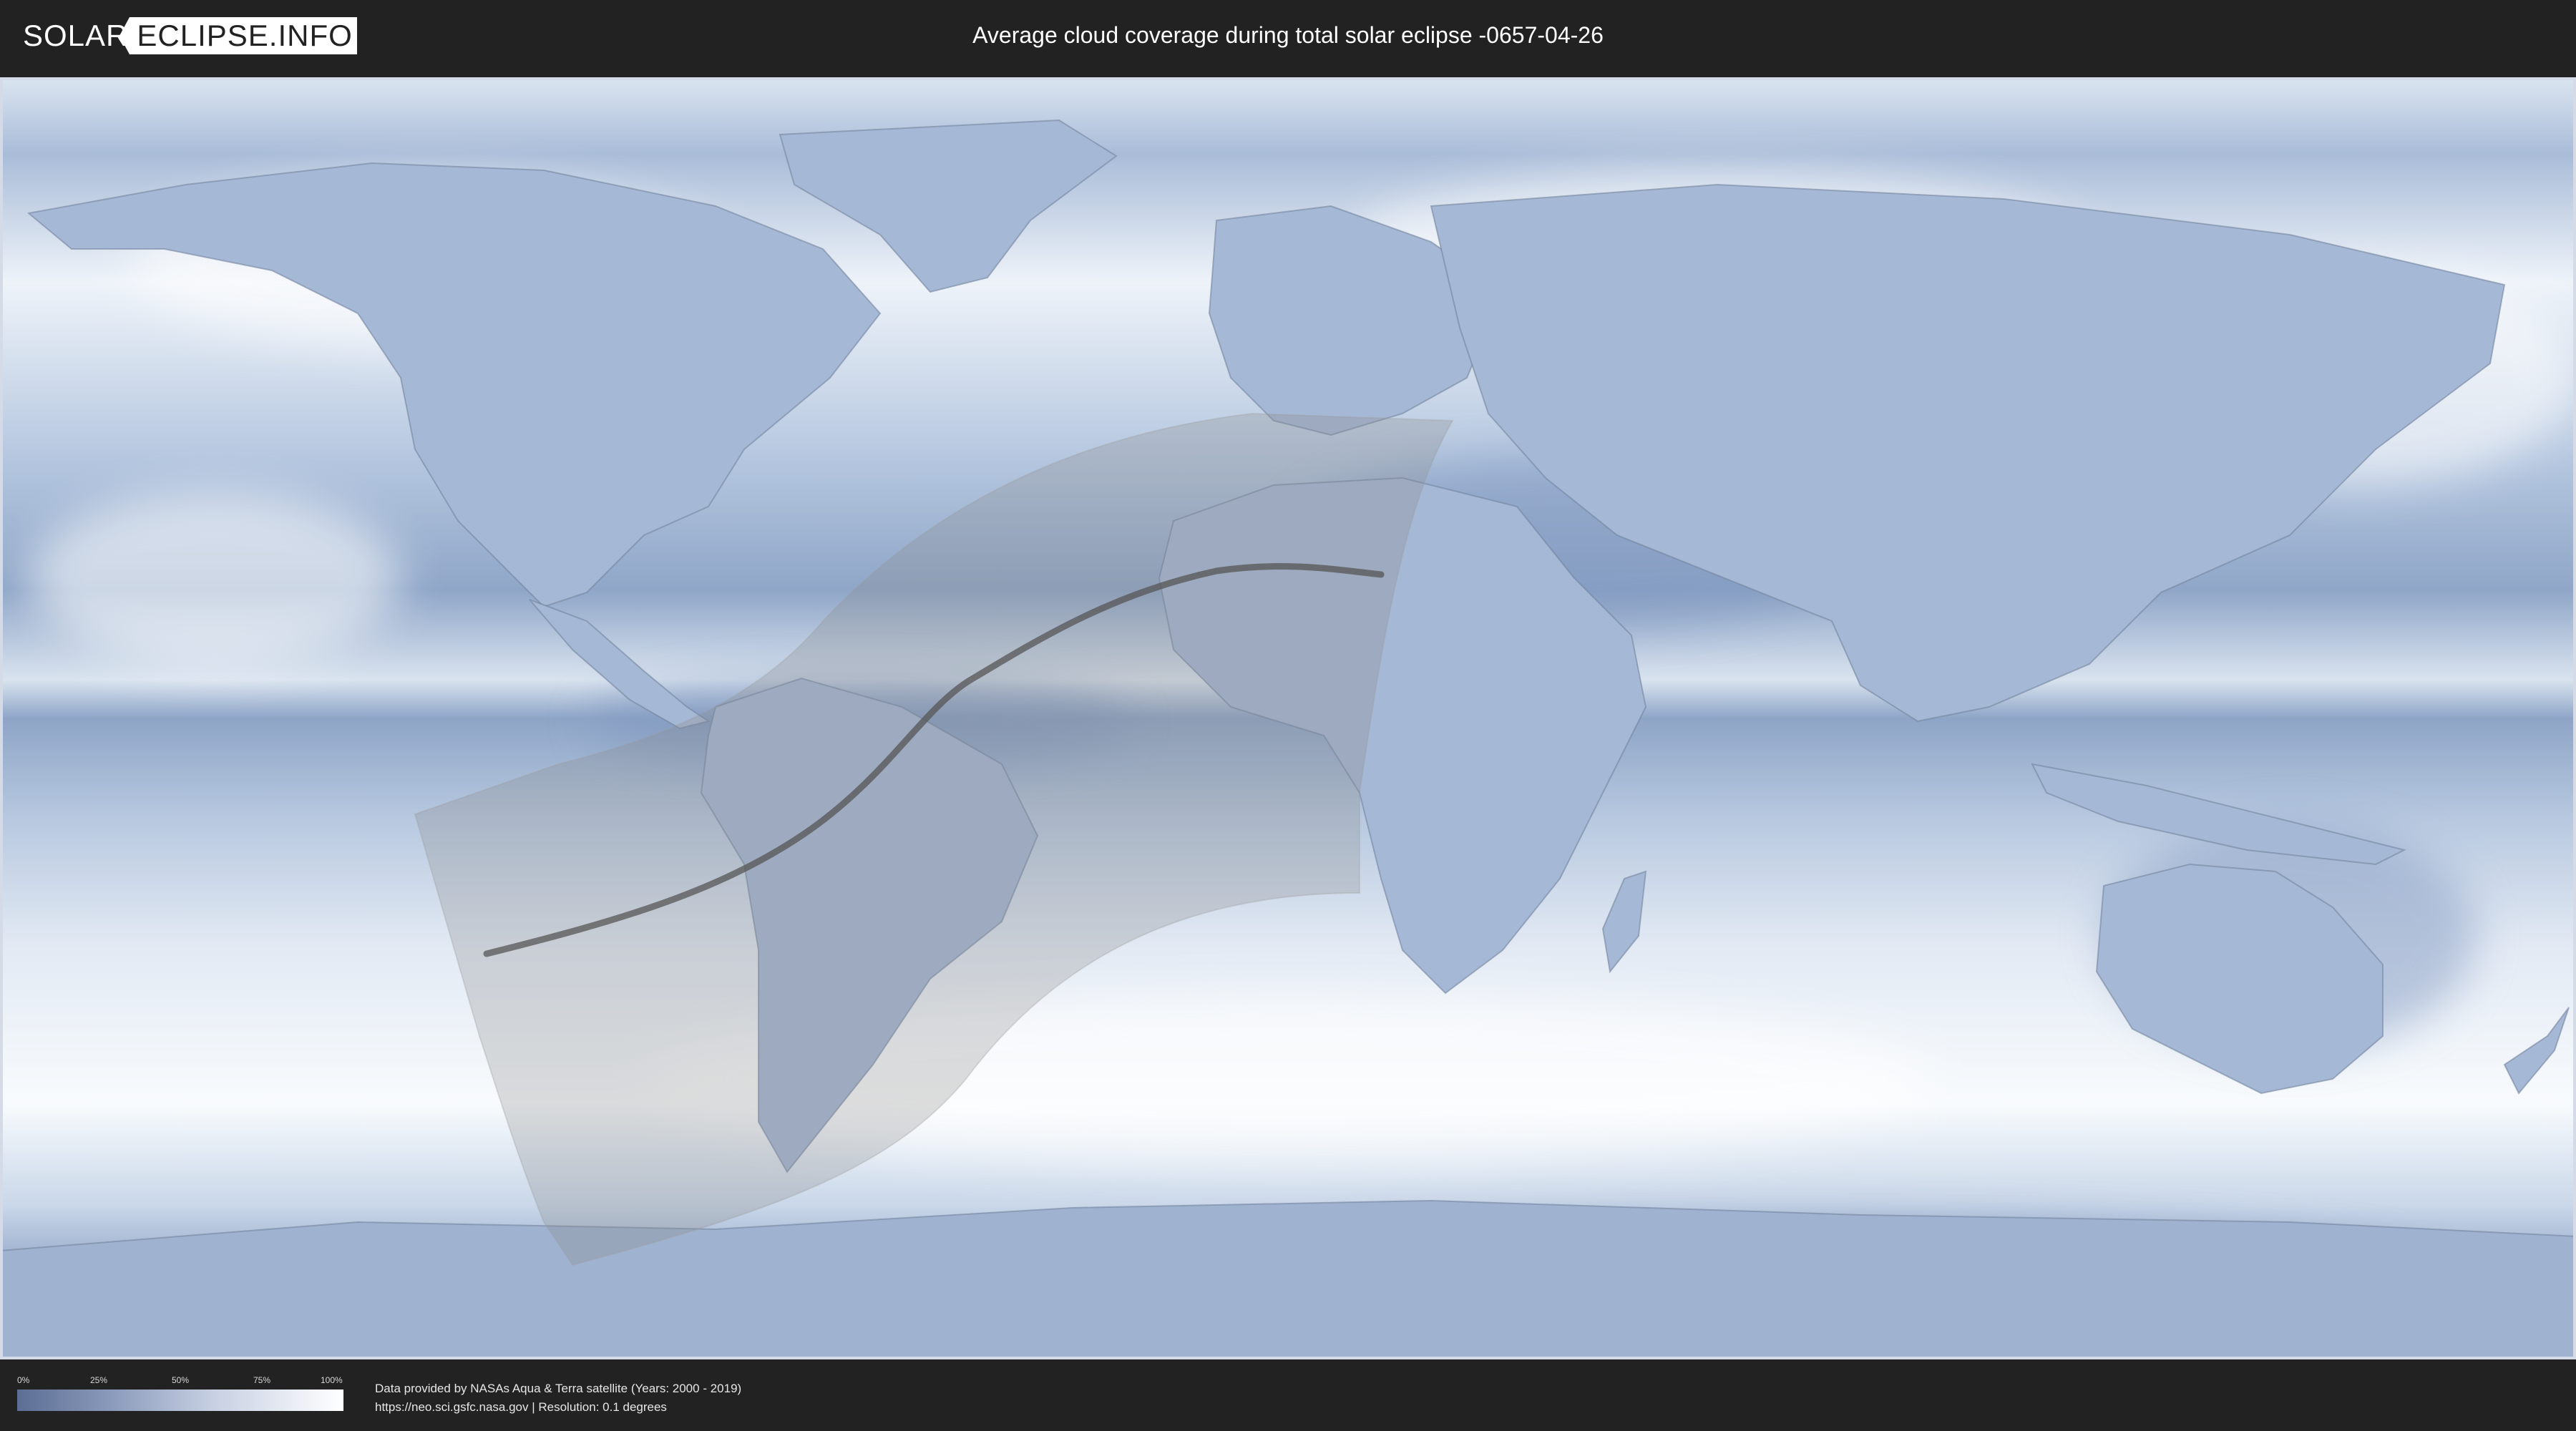 This screenshot has width=2576, height=1431. What do you see at coordinates (23, 1380) in the screenshot?
I see `legend-label-0: 0%` at bounding box center [23, 1380].